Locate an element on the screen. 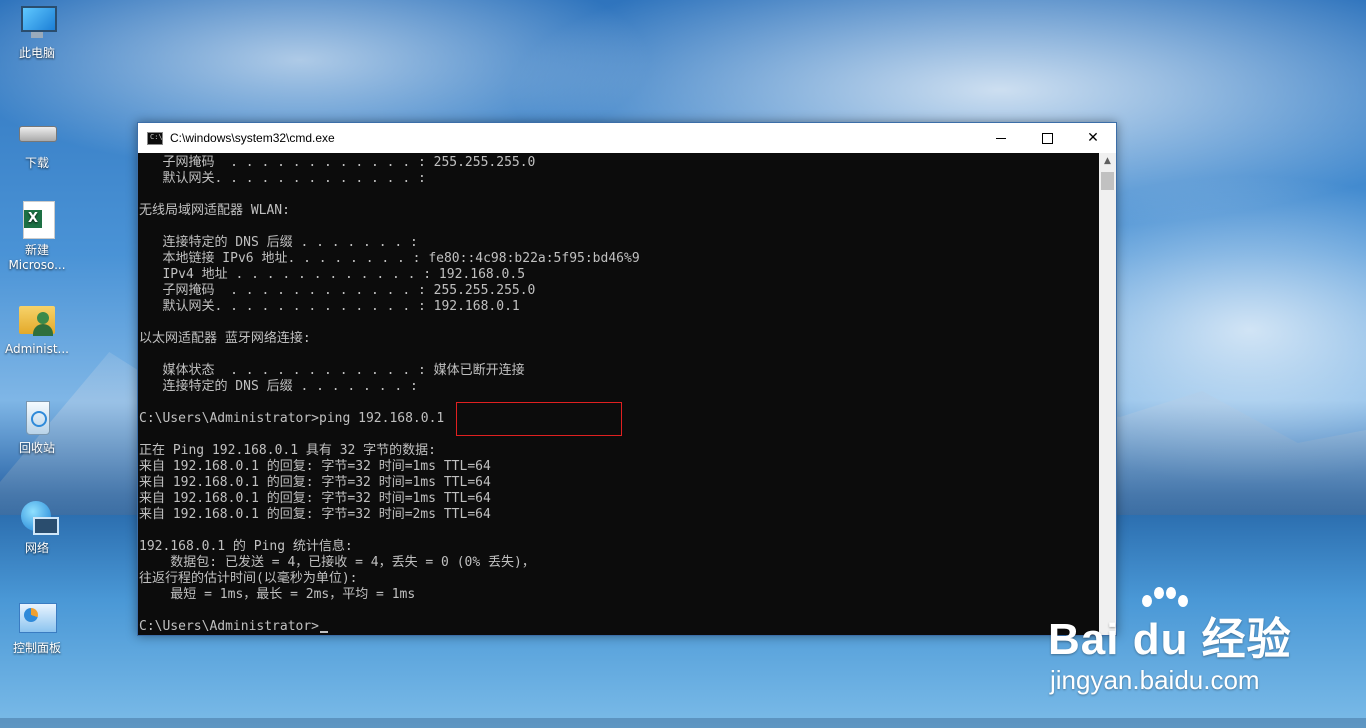 This screenshot has height=728, width=1366. desktop-icon-this-pc: 此电脑 is located at coordinates (37, 31).